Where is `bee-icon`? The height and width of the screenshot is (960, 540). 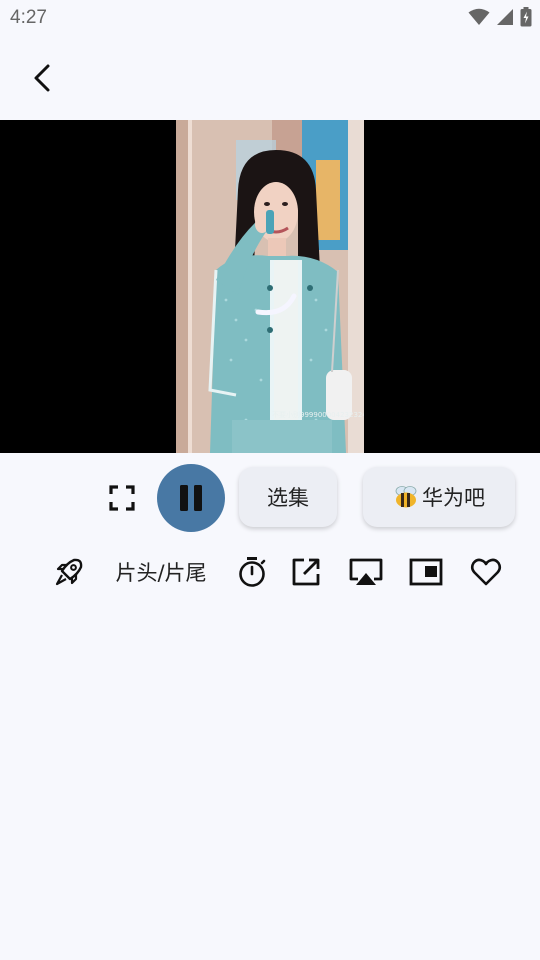 bee-icon is located at coordinates (406, 497).